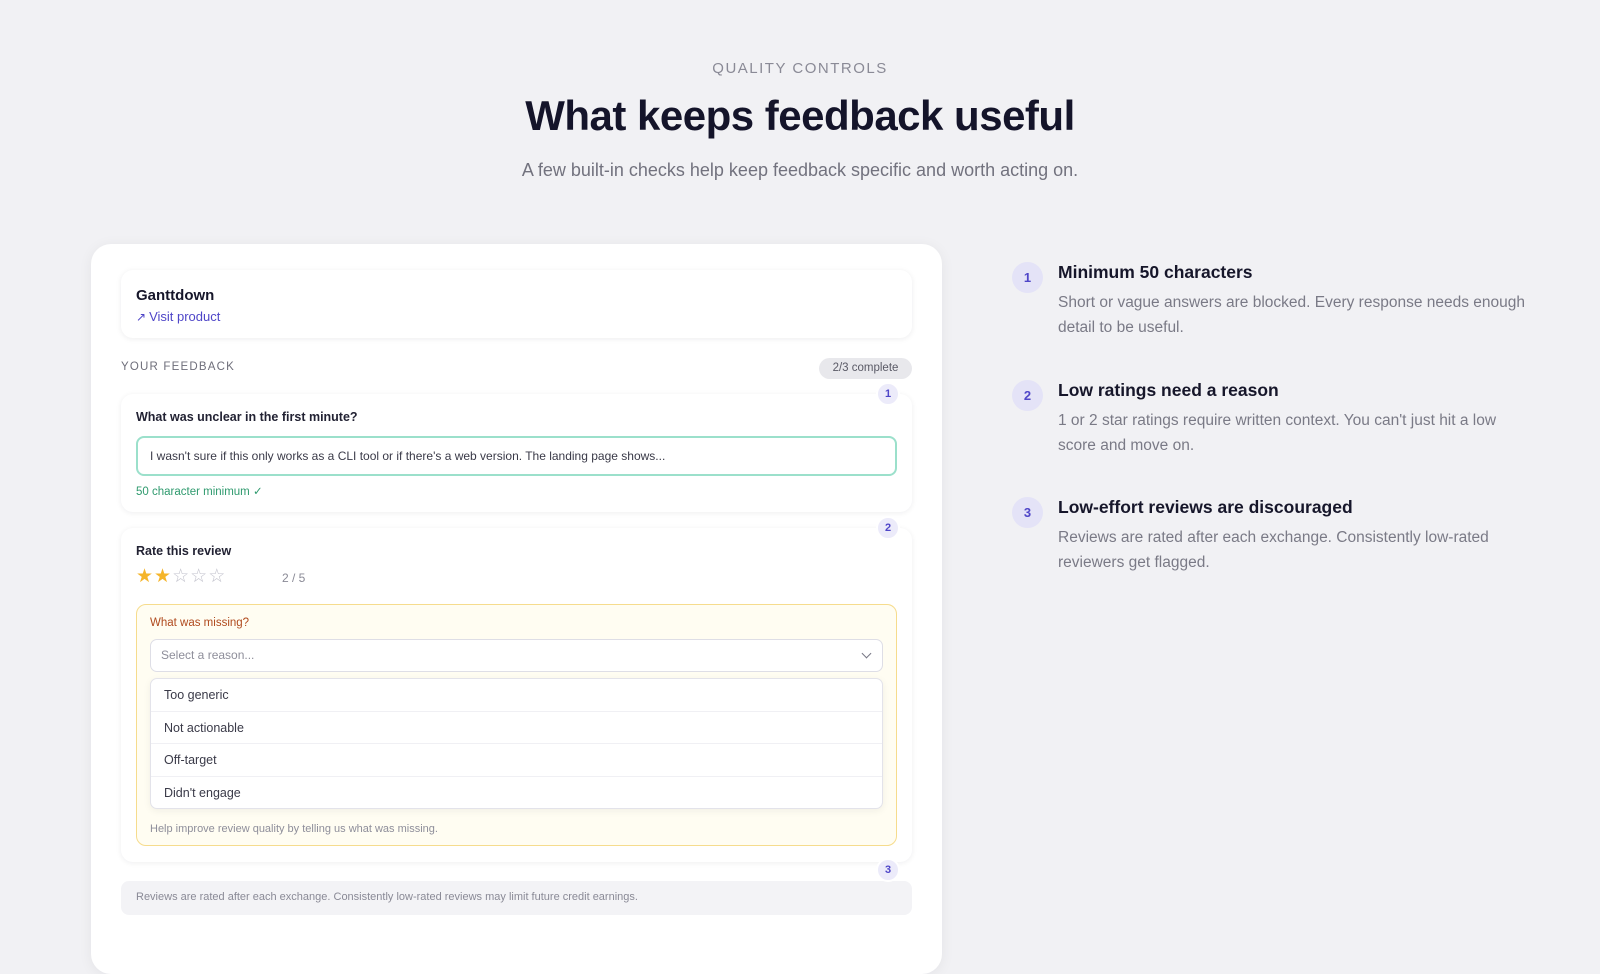 Image resolution: width=1600 pixels, height=974 pixels. Describe the element at coordinates (800, 68) in the screenshot. I see `section-eyebrow: QUALITY CONTROLS` at that location.